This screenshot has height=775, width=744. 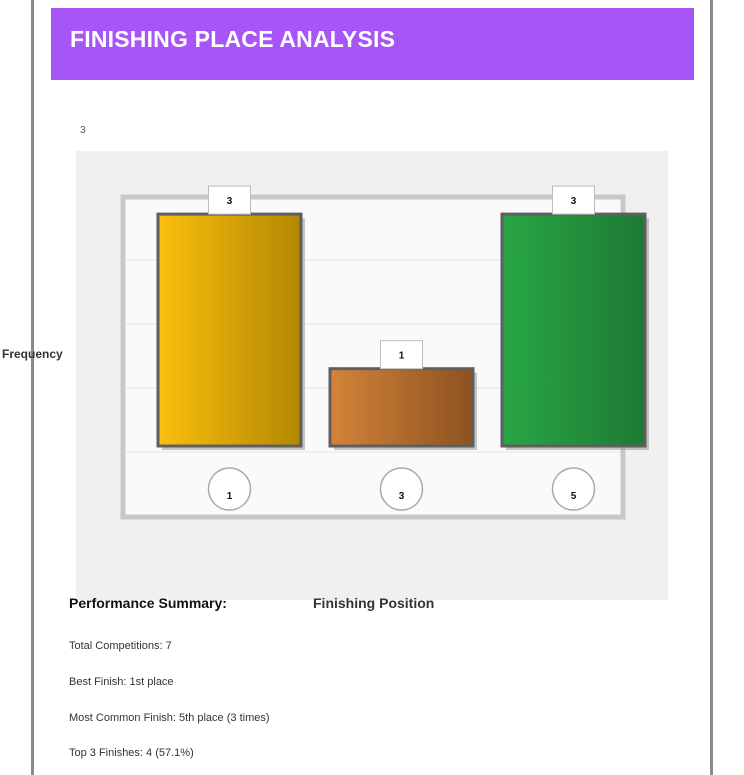 I want to click on x-tick-label: 1, so click(x=230, y=496).